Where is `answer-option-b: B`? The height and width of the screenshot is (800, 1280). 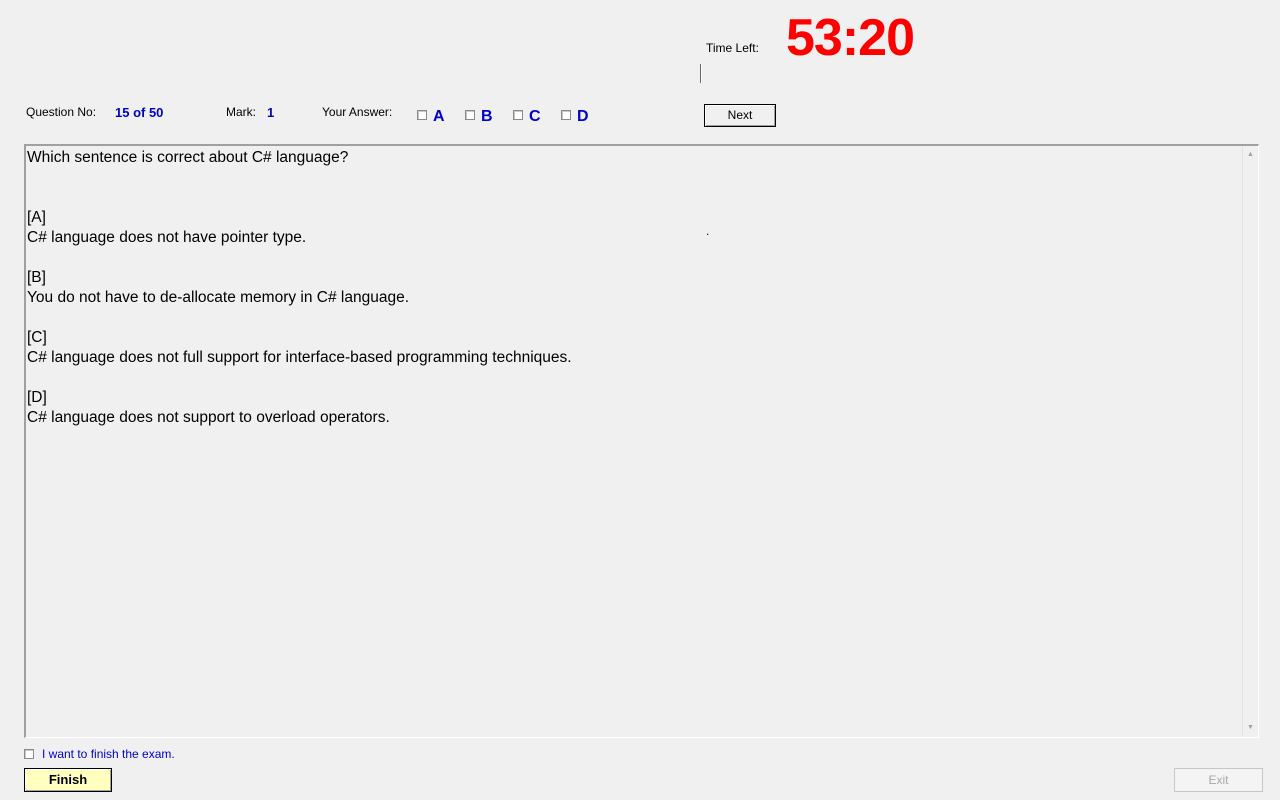 answer-option-b: B is located at coordinates (479, 115).